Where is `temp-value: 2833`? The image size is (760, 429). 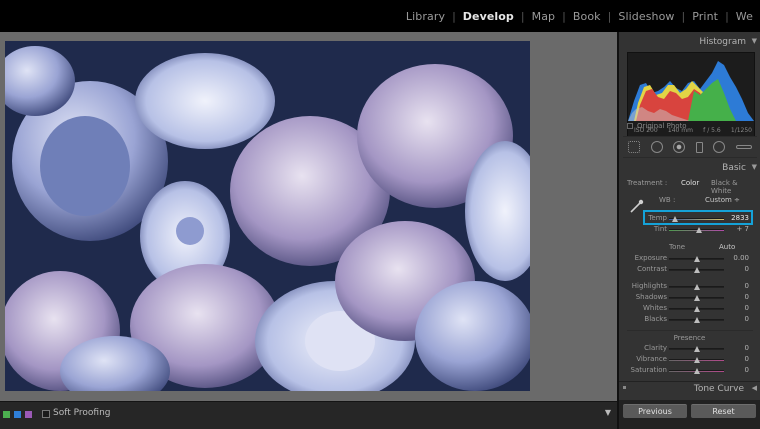 temp-value: 2833 is located at coordinates (740, 218).